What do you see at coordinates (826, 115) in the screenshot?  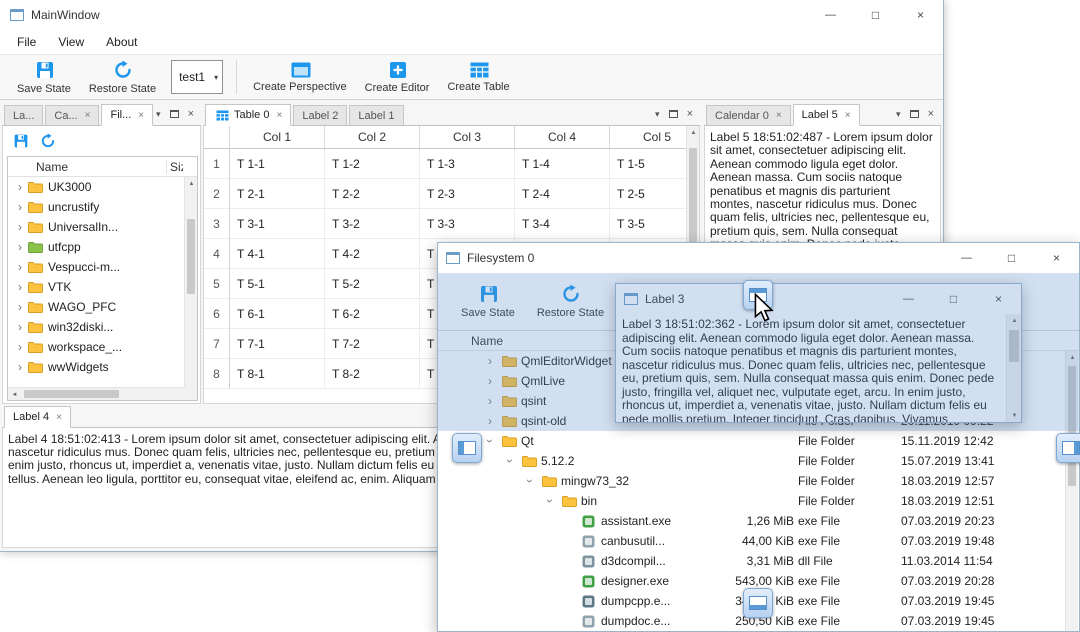 I see `tab-label-5: Label 5 ×` at bounding box center [826, 115].